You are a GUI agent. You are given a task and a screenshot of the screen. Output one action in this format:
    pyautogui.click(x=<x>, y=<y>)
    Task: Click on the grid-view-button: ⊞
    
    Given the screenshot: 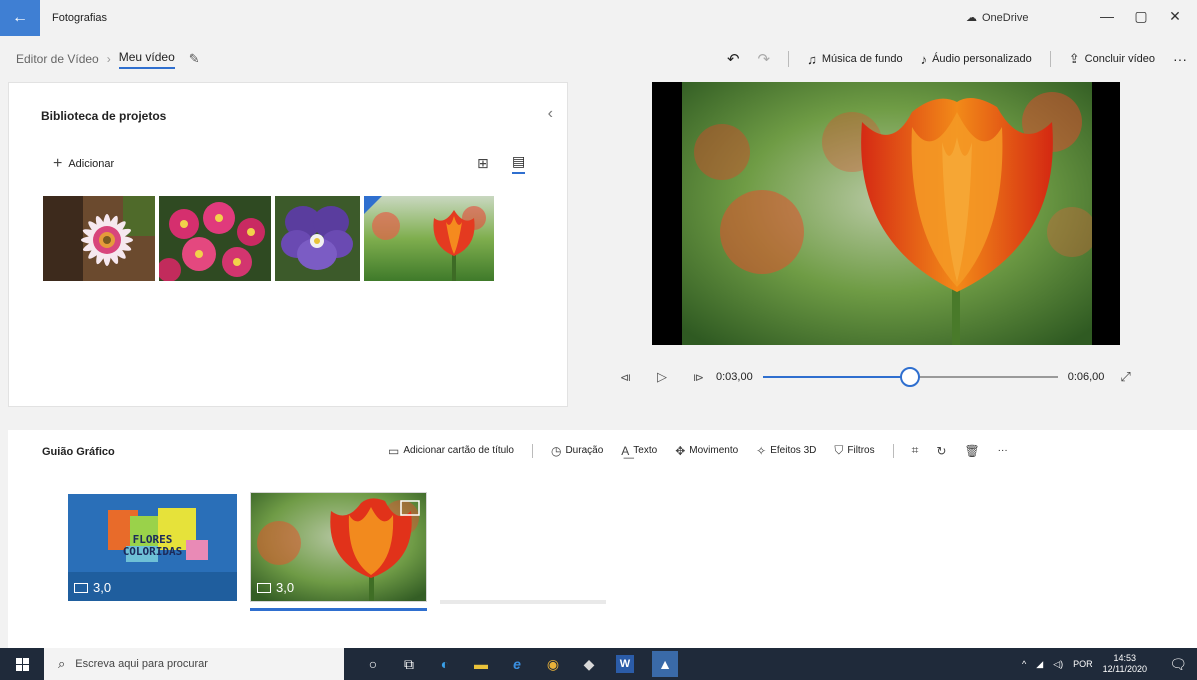 What is the action you would take?
    pyautogui.click(x=483, y=163)
    